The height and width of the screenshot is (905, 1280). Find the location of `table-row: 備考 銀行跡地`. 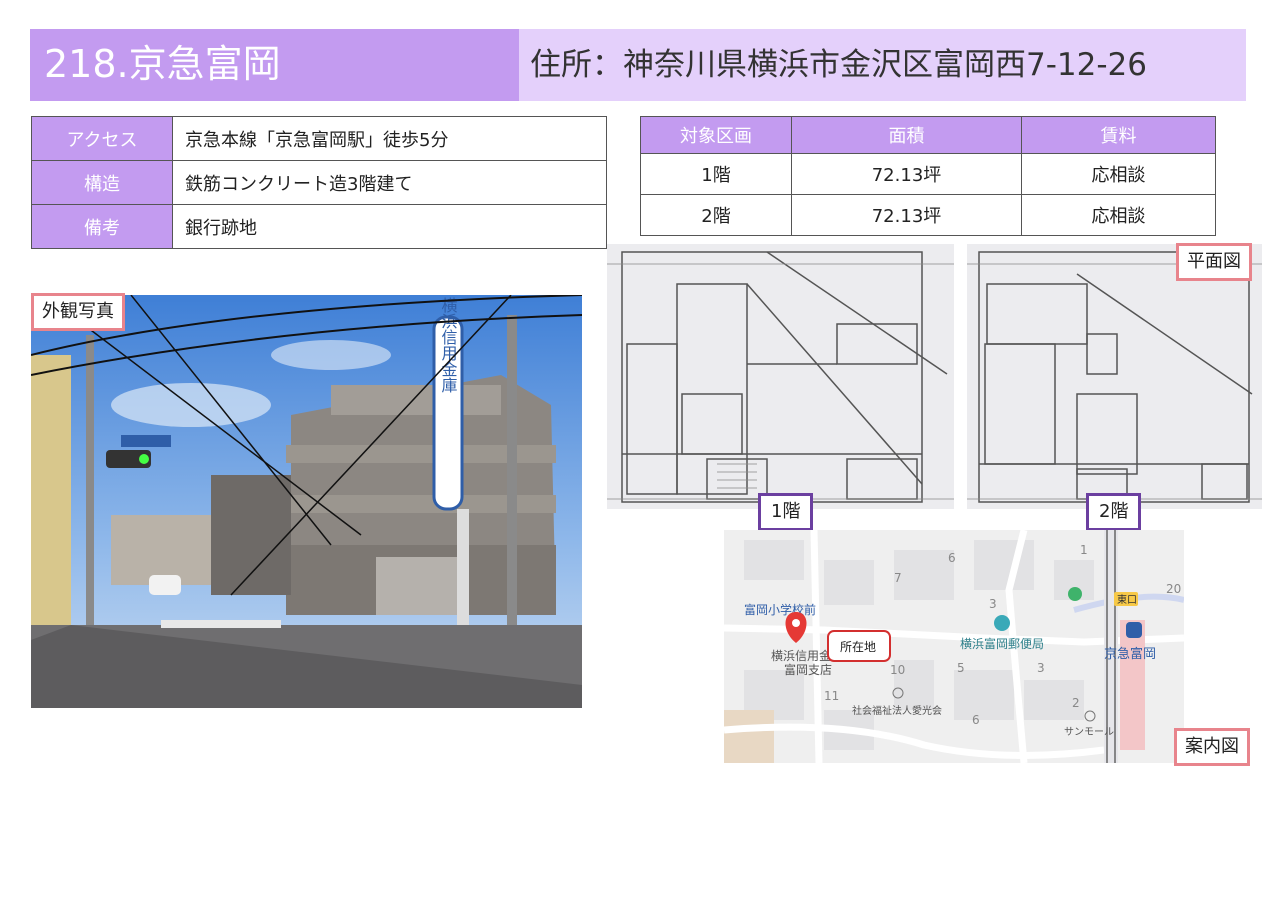

table-row: 備考 銀行跡地 is located at coordinates (319, 226).